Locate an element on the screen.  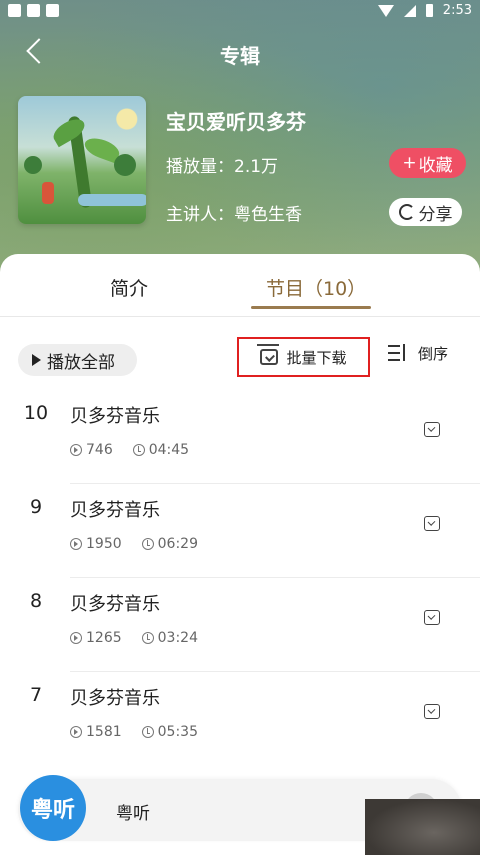
track-row: 9 贝多芬音乐 1950 06:29 is located at coordinates (240, 543).